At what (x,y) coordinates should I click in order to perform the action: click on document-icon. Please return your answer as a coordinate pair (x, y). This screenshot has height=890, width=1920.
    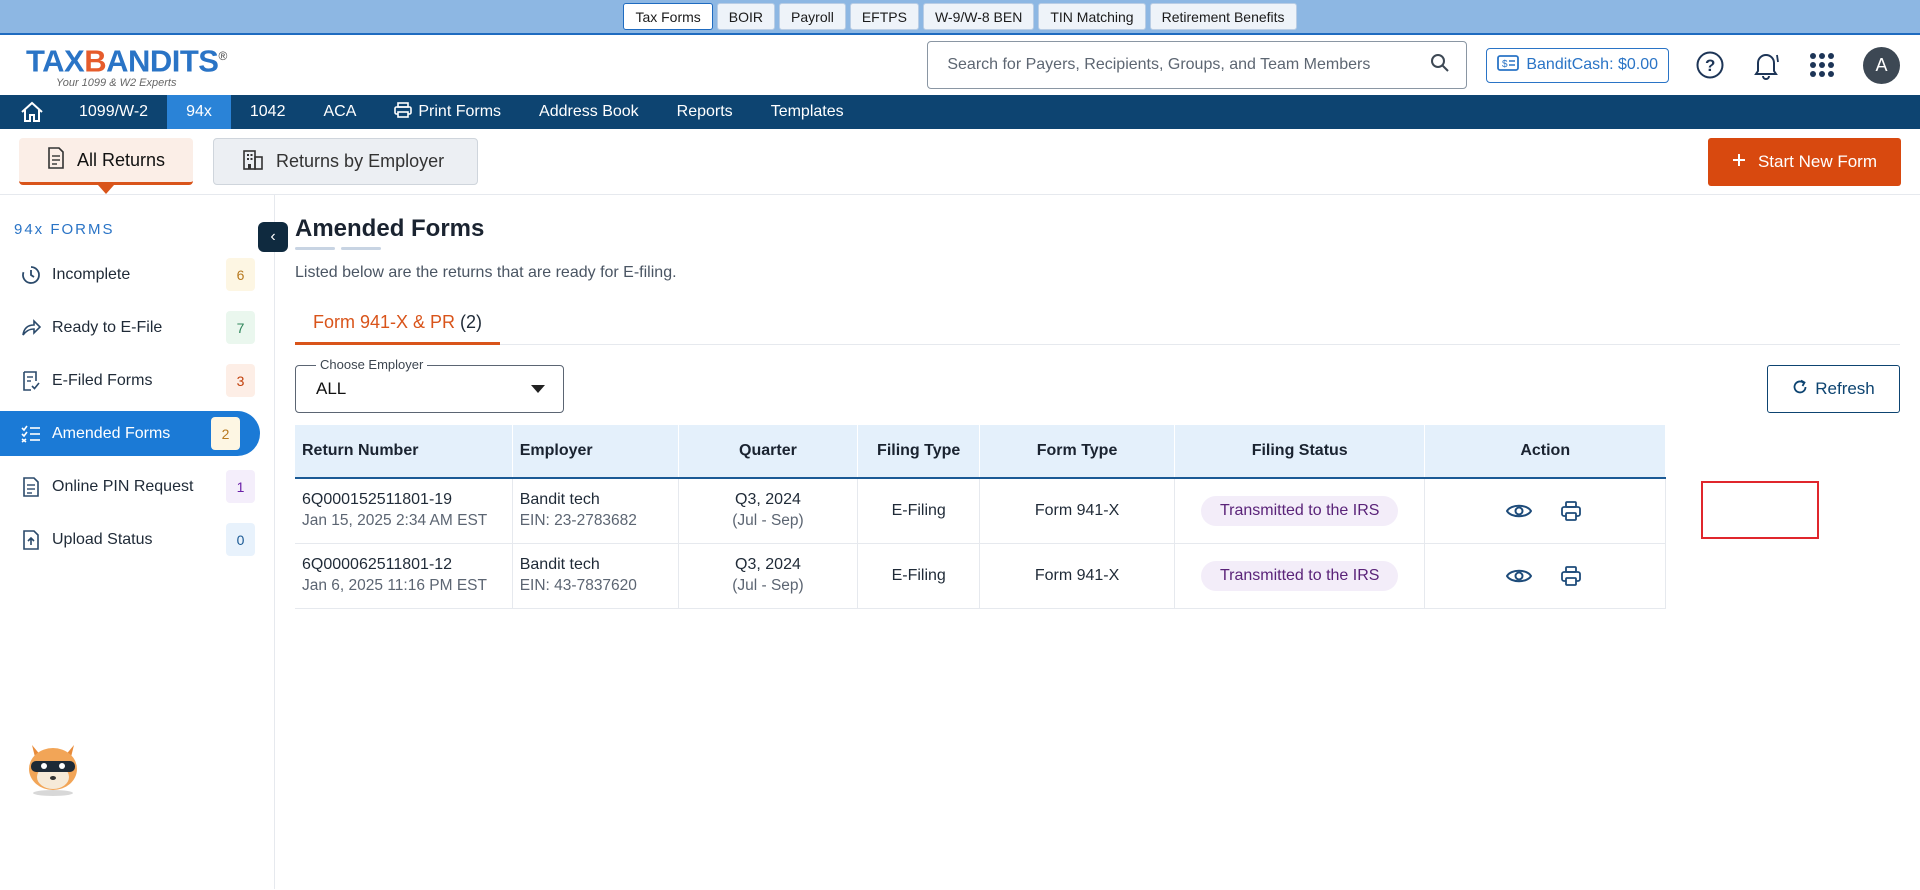
    Looking at the image, I should click on (56, 160).